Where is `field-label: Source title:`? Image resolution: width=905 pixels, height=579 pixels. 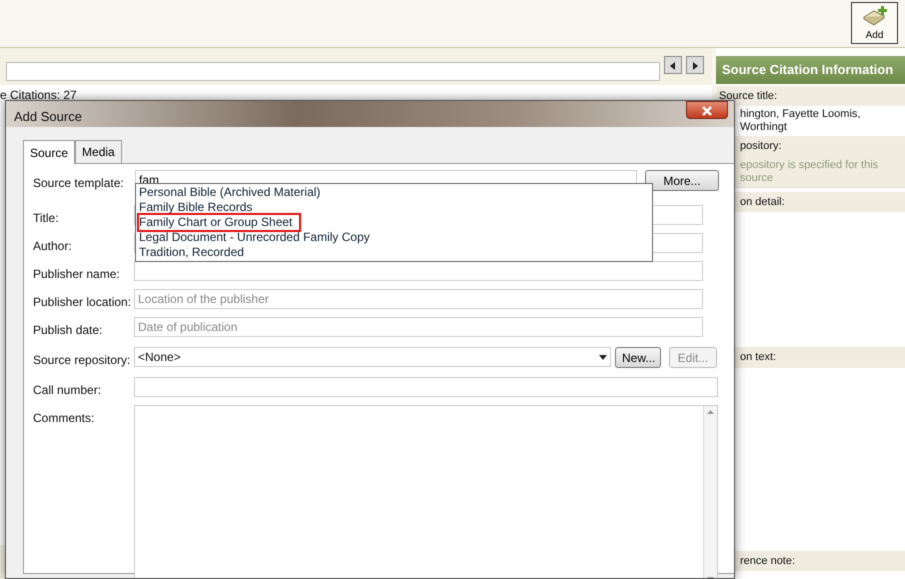 field-label: Source title: is located at coordinates (748, 96).